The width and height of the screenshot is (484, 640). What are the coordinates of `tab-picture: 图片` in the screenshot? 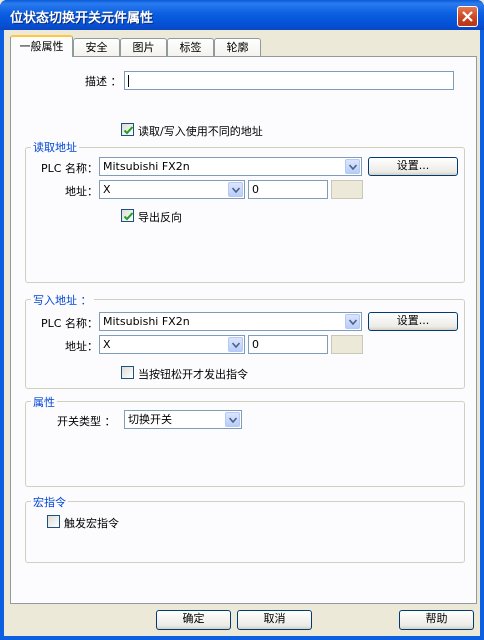 It's located at (143, 47).